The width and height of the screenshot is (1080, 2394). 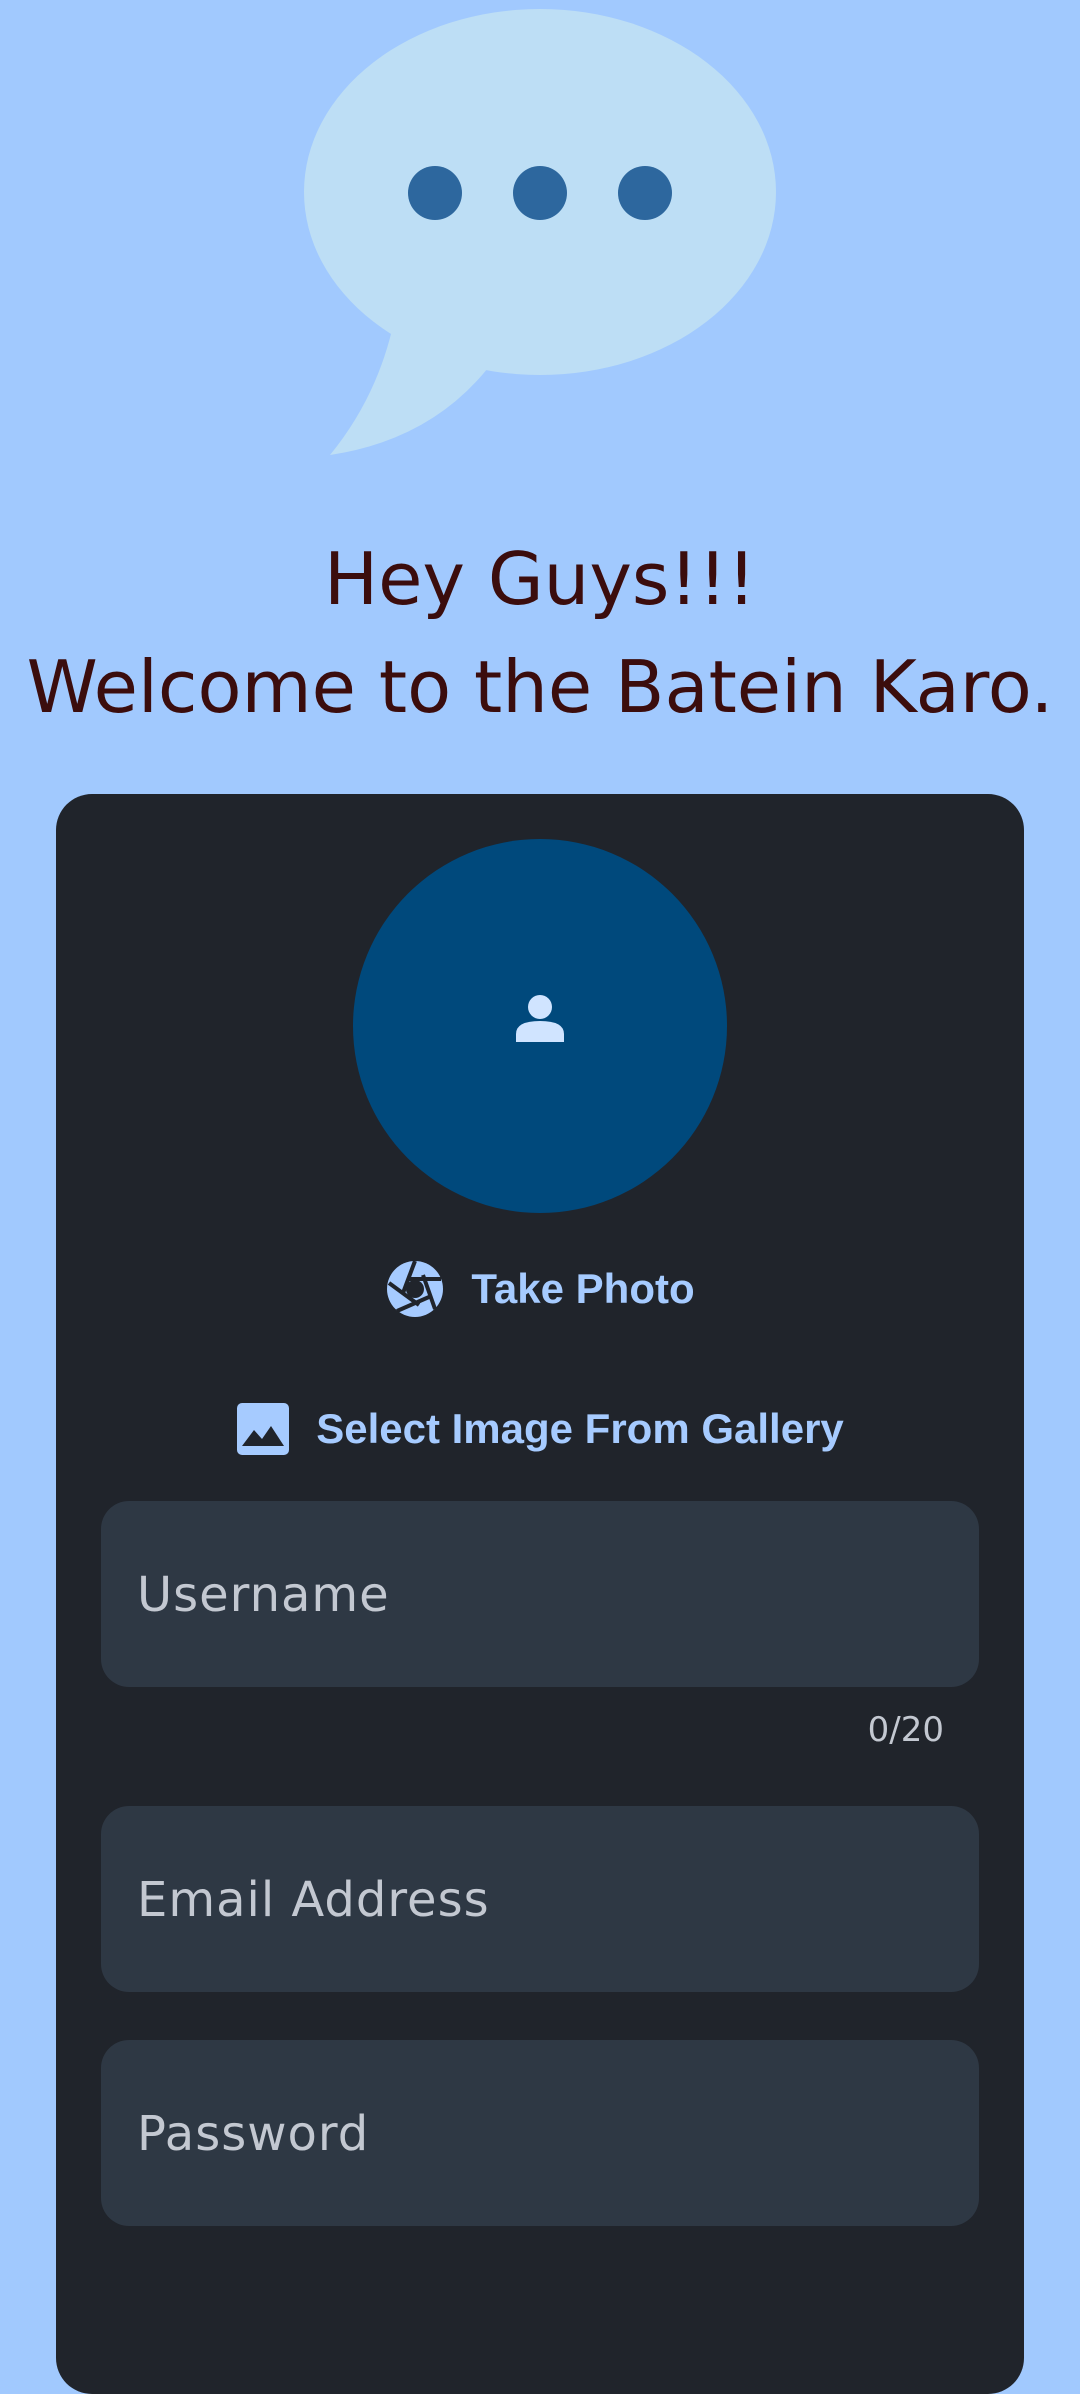 I want to click on image-icon, so click(x=263, y=1429).